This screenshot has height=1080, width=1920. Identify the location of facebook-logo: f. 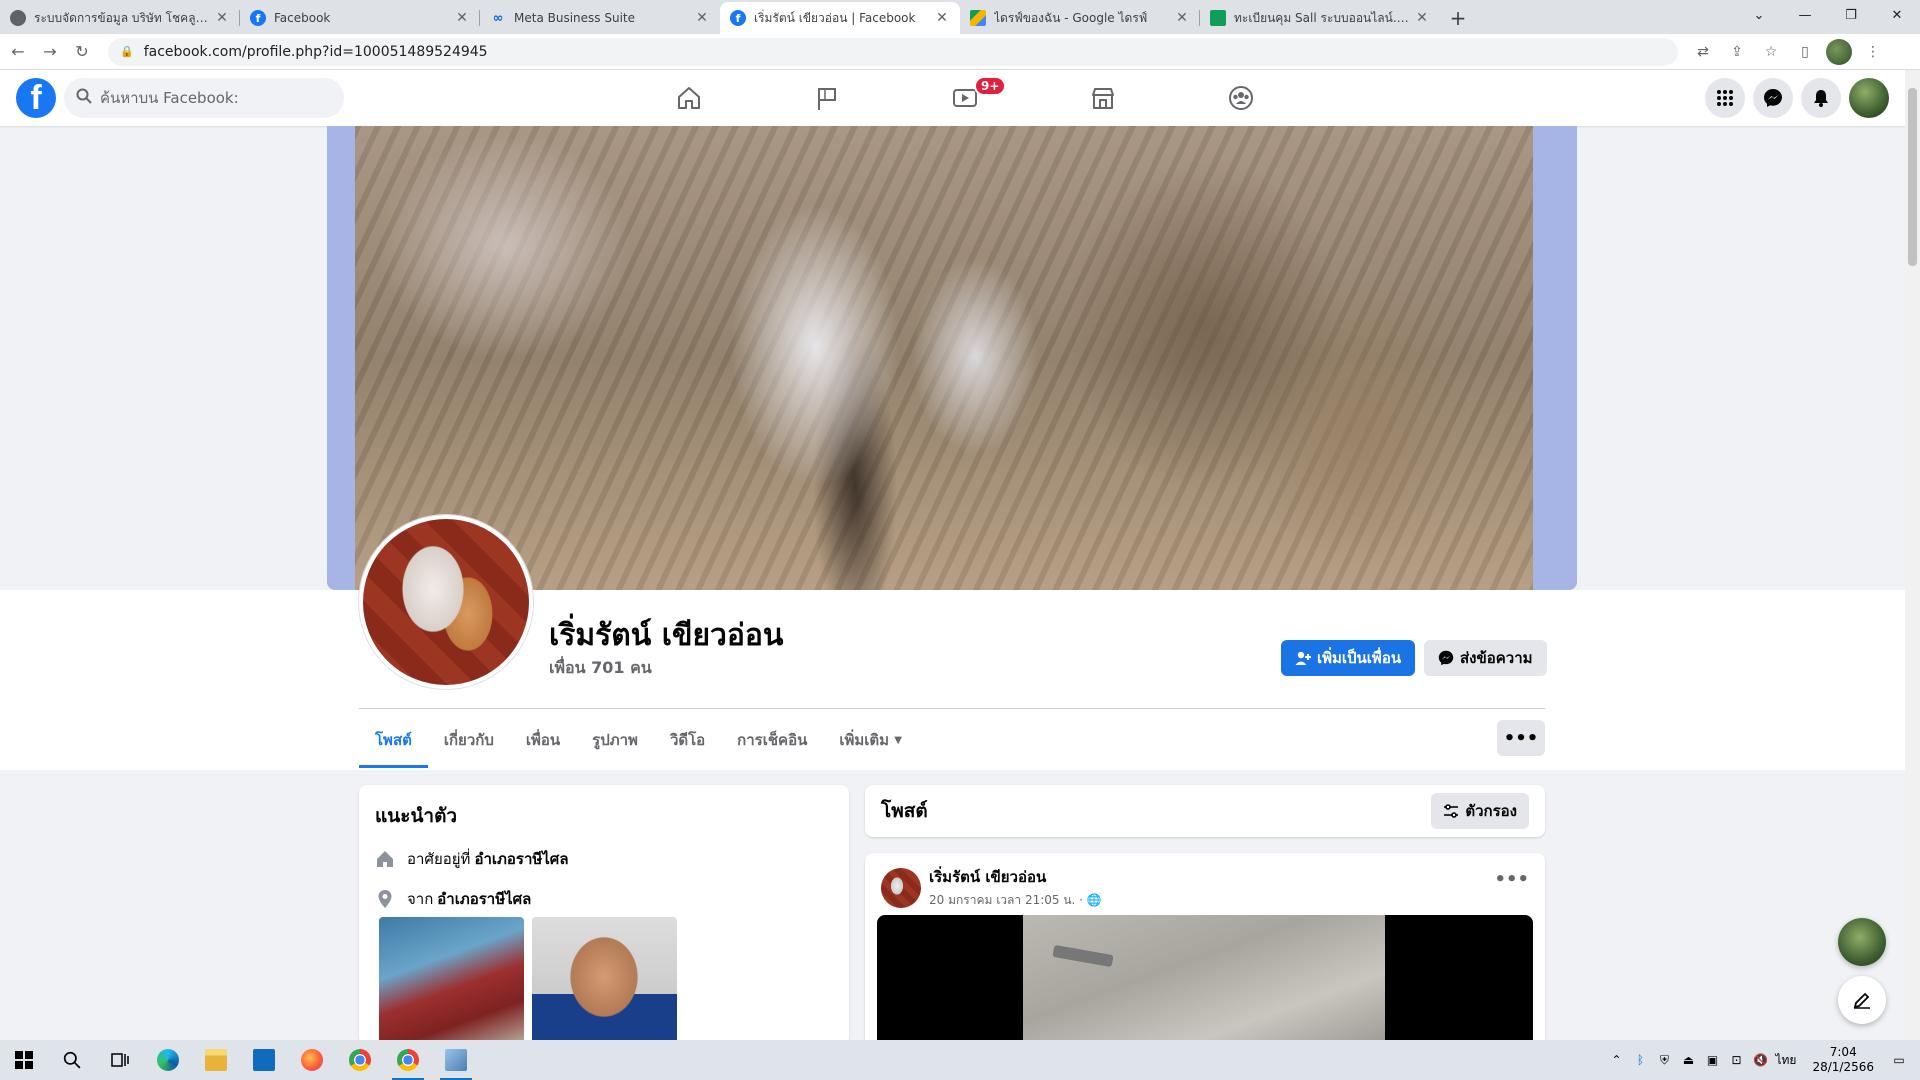
(36, 98).